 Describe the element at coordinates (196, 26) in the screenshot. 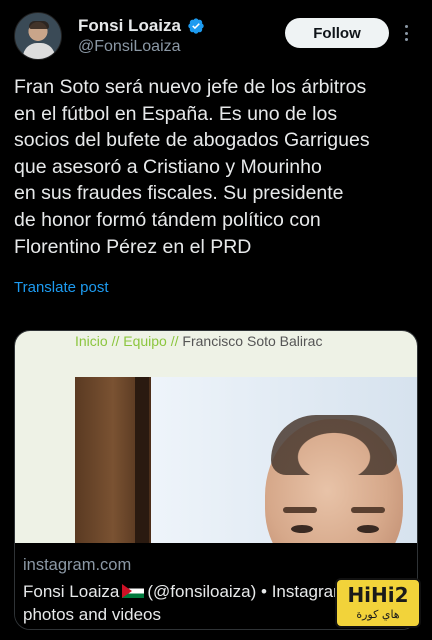

I see `verified-badge-icon` at that location.